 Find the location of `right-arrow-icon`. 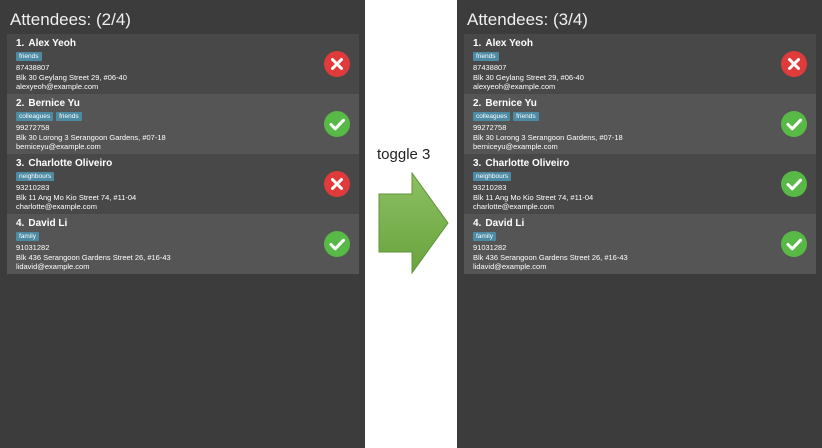

right-arrow-icon is located at coordinates (413, 223).